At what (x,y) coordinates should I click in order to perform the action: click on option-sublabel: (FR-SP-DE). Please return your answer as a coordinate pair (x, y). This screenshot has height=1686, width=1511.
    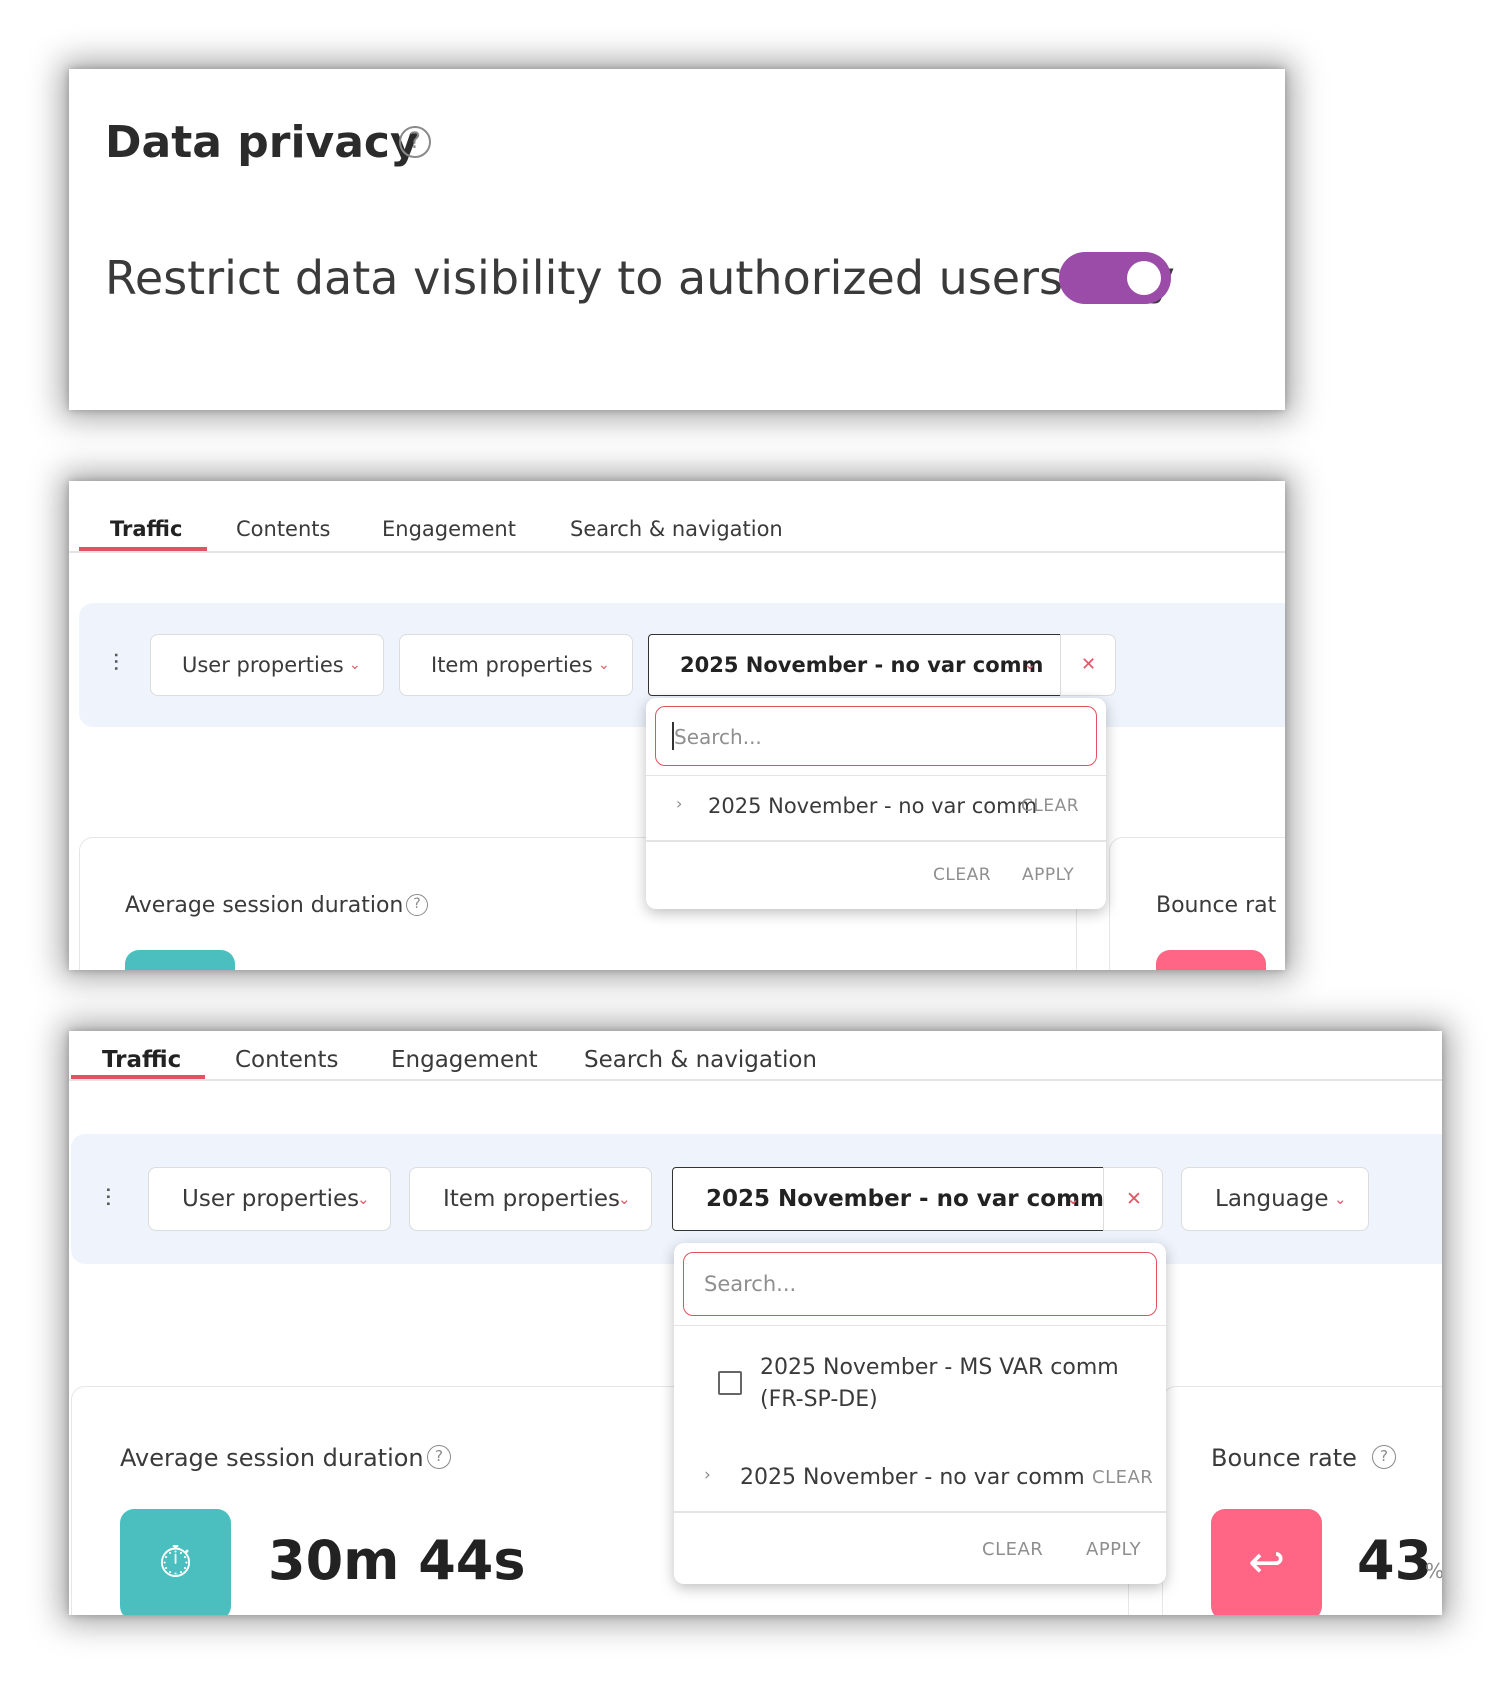
    Looking at the image, I should click on (819, 1399).